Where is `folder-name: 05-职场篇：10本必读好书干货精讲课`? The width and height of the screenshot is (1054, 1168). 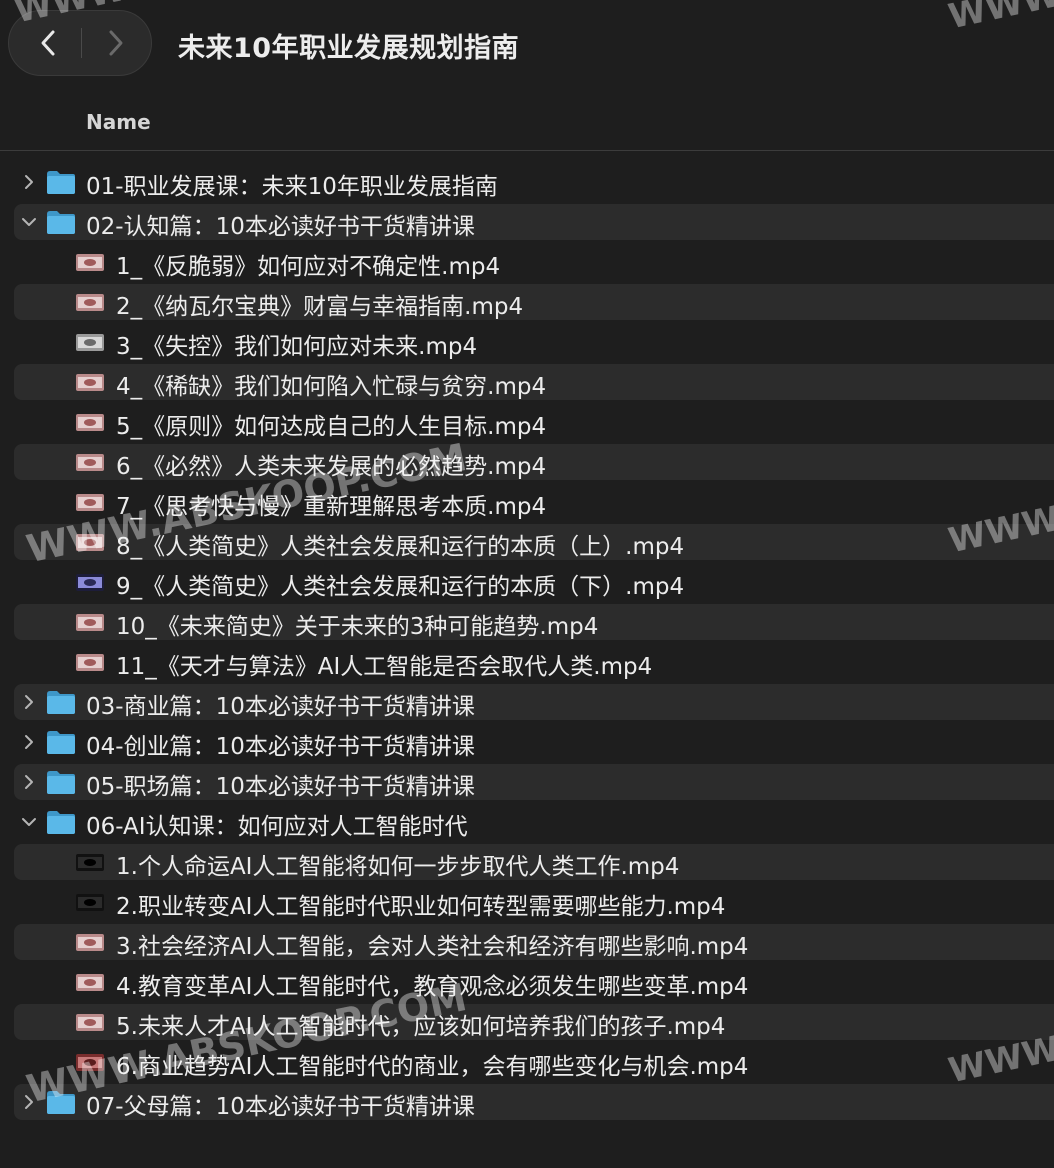 folder-name: 05-职场篇：10本必读好书干货精讲课 is located at coordinates (280, 787).